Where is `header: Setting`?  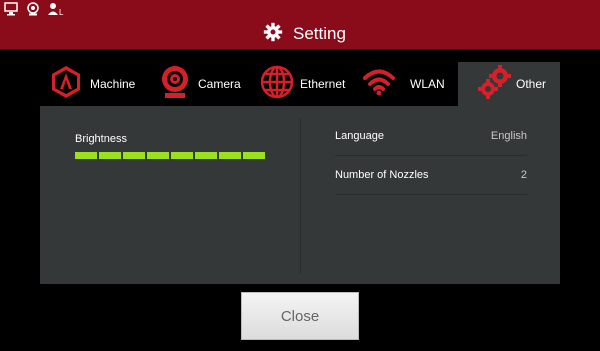 header: Setting is located at coordinates (300, 34).